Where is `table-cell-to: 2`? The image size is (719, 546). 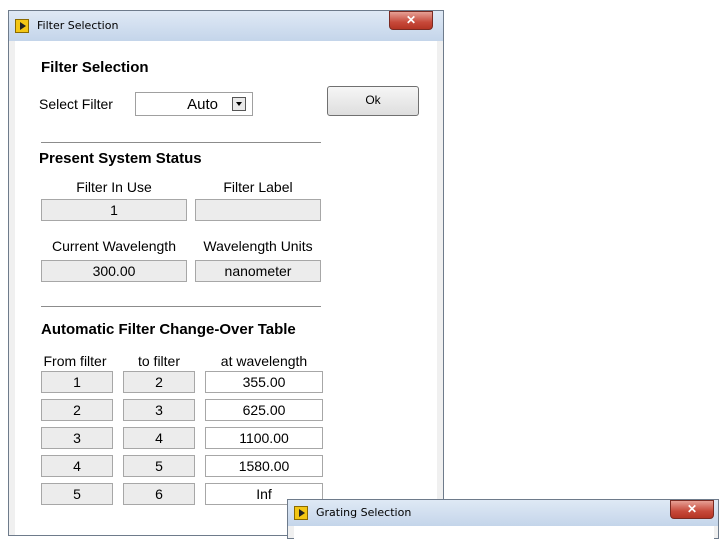 table-cell-to: 2 is located at coordinates (159, 382).